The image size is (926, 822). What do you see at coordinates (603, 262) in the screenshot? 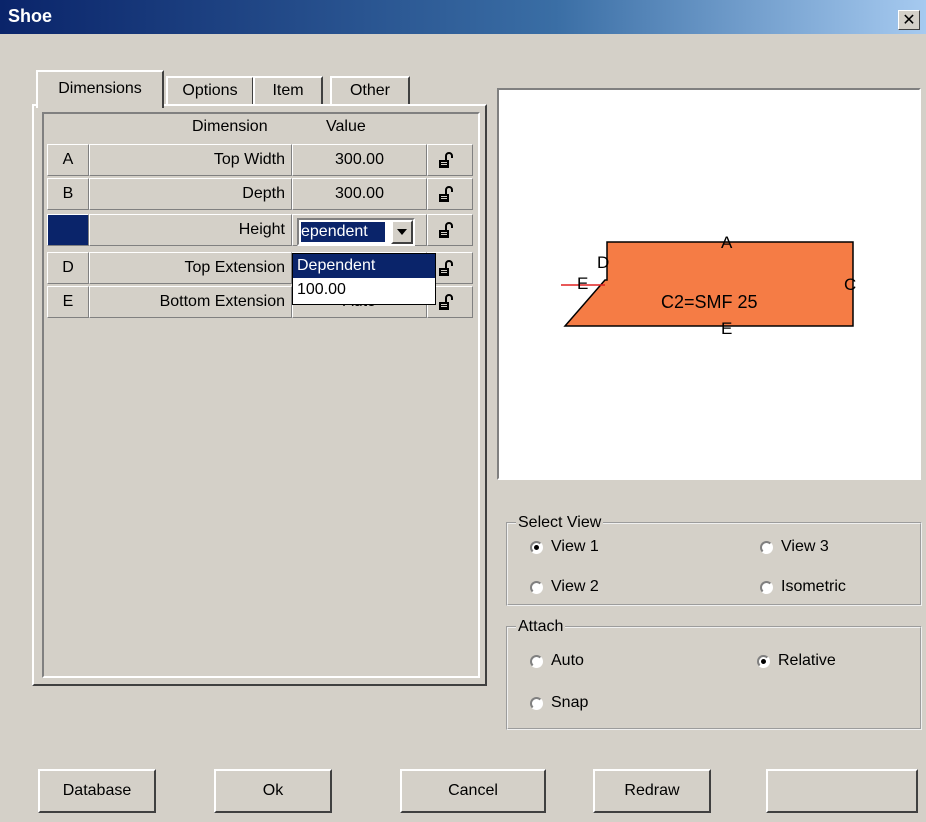
I see `label-d: D` at bounding box center [603, 262].